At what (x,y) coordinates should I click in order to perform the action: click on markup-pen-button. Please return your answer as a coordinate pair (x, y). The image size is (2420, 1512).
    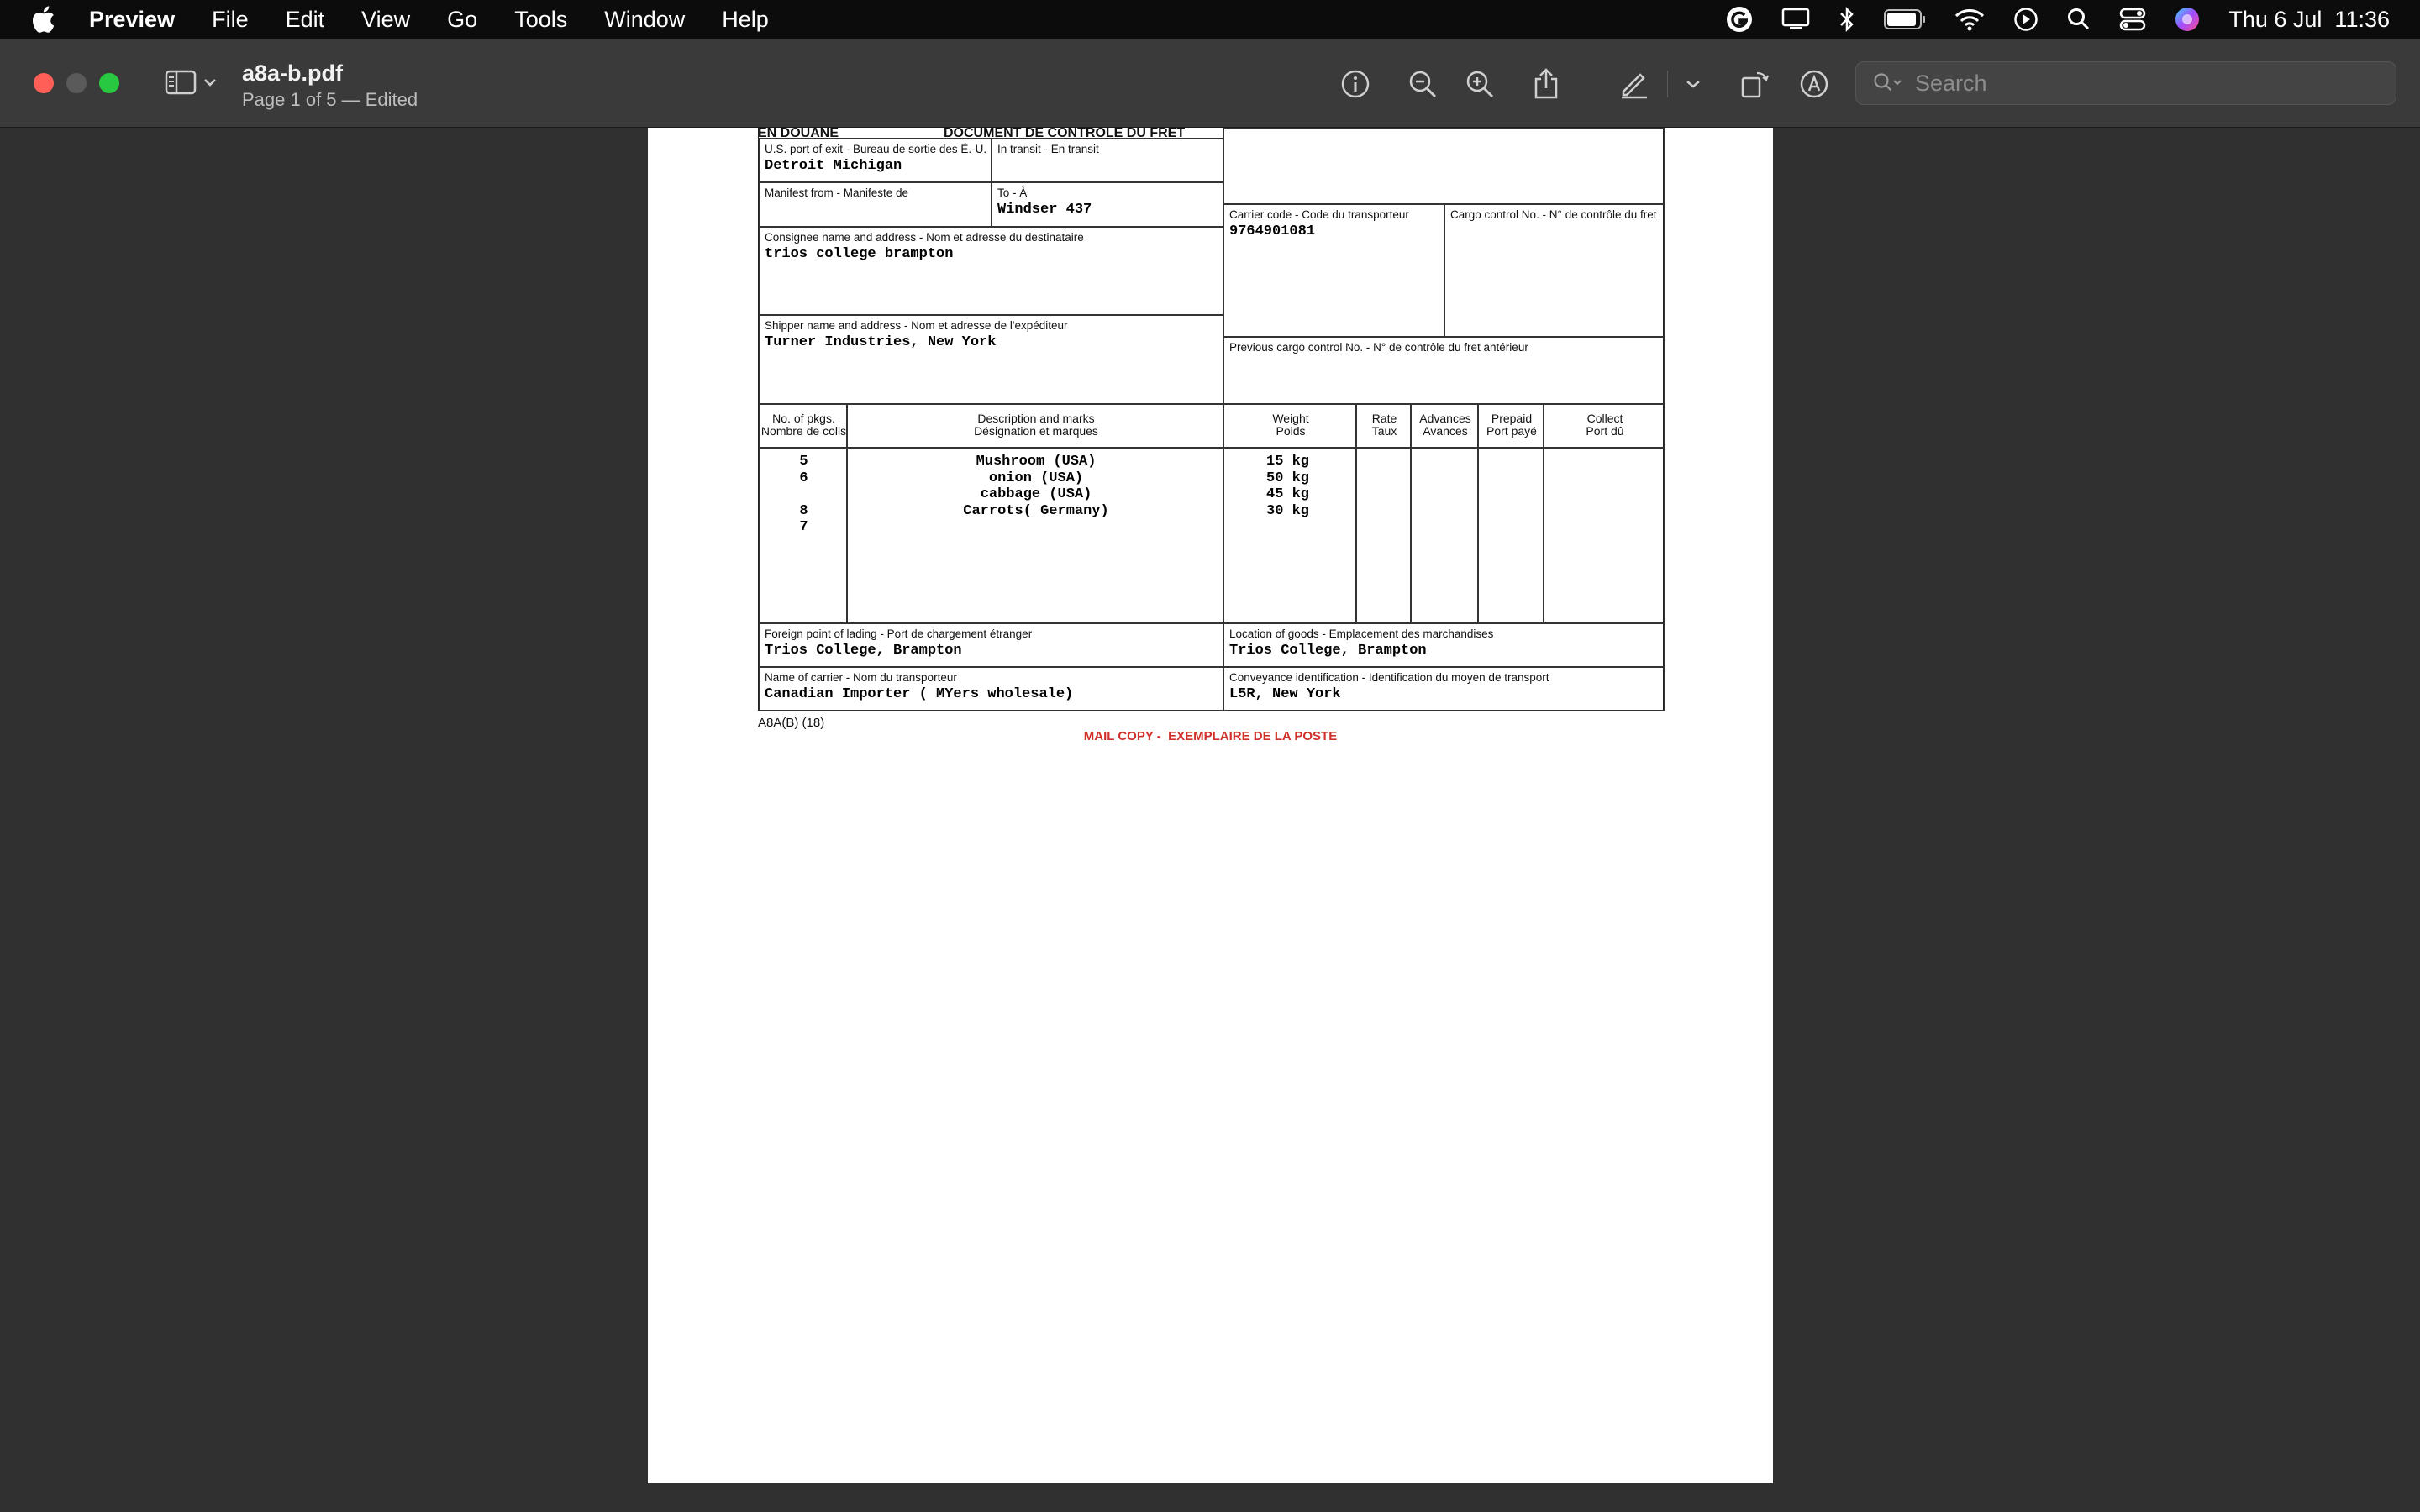
    Looking at the image, I should click on (1634, 84).